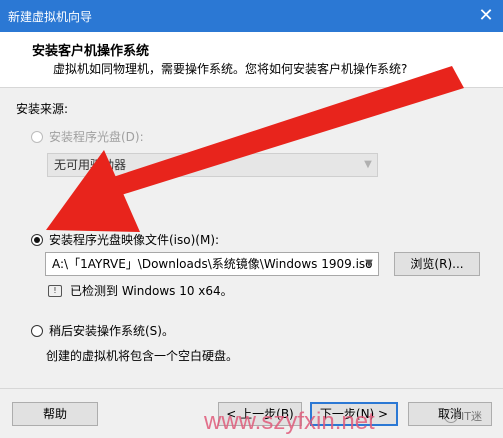 The image size is (503, 438). I want to click on close-button: ✕, so click(486, 16).